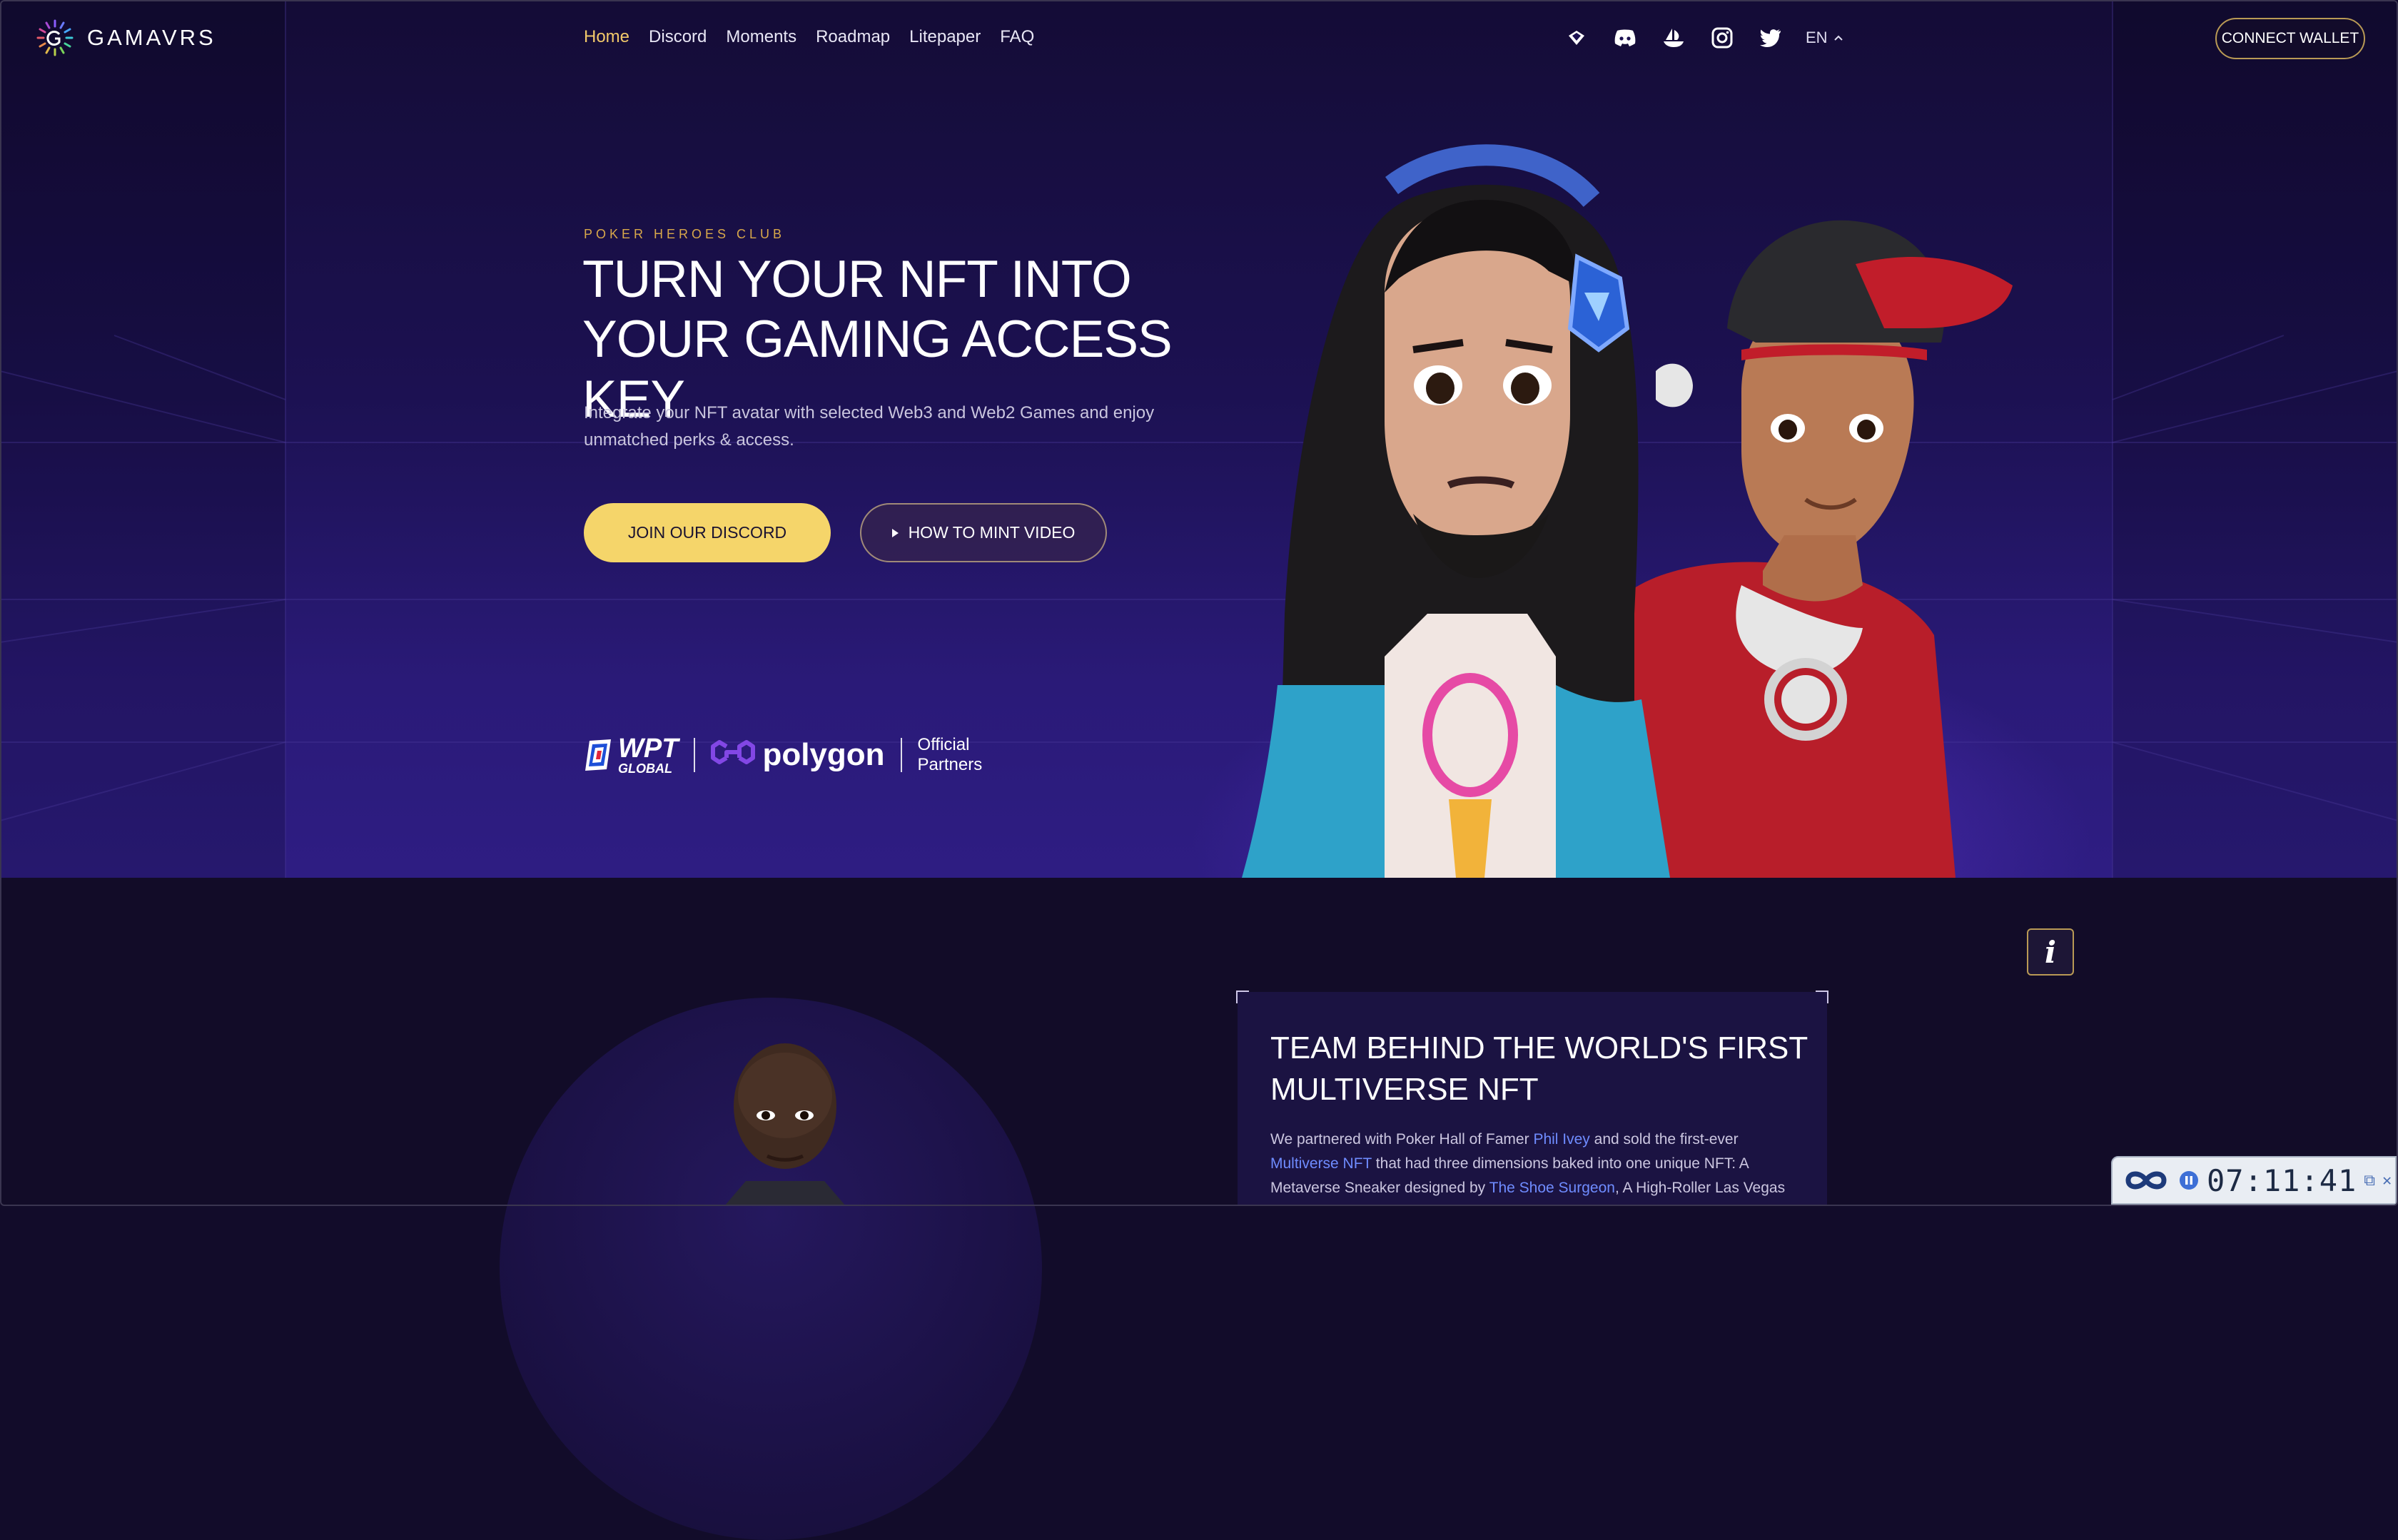  I want to click on team-text-part: , A High-Roller Las Vegas, so click(1700, 1188).